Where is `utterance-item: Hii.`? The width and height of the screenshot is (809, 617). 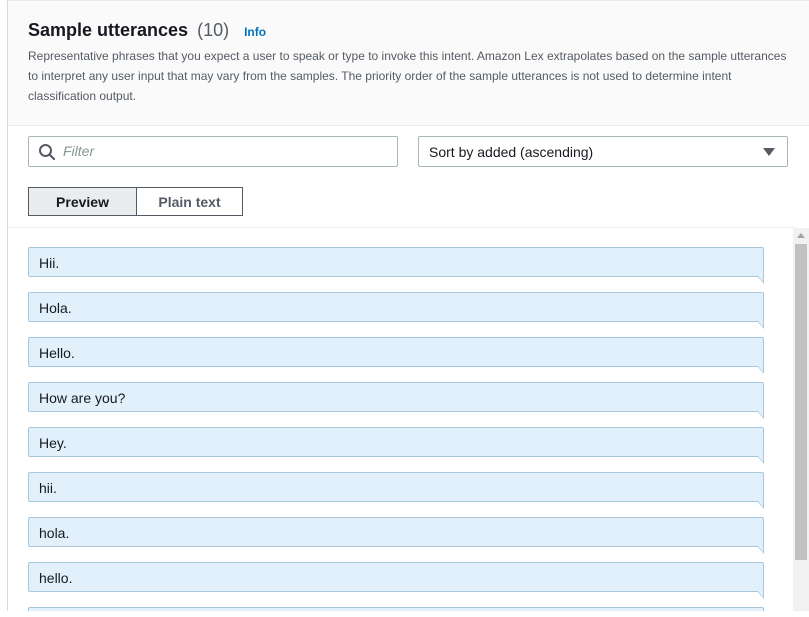 utterance-item: Hii. is located at coordinates (396, 265).